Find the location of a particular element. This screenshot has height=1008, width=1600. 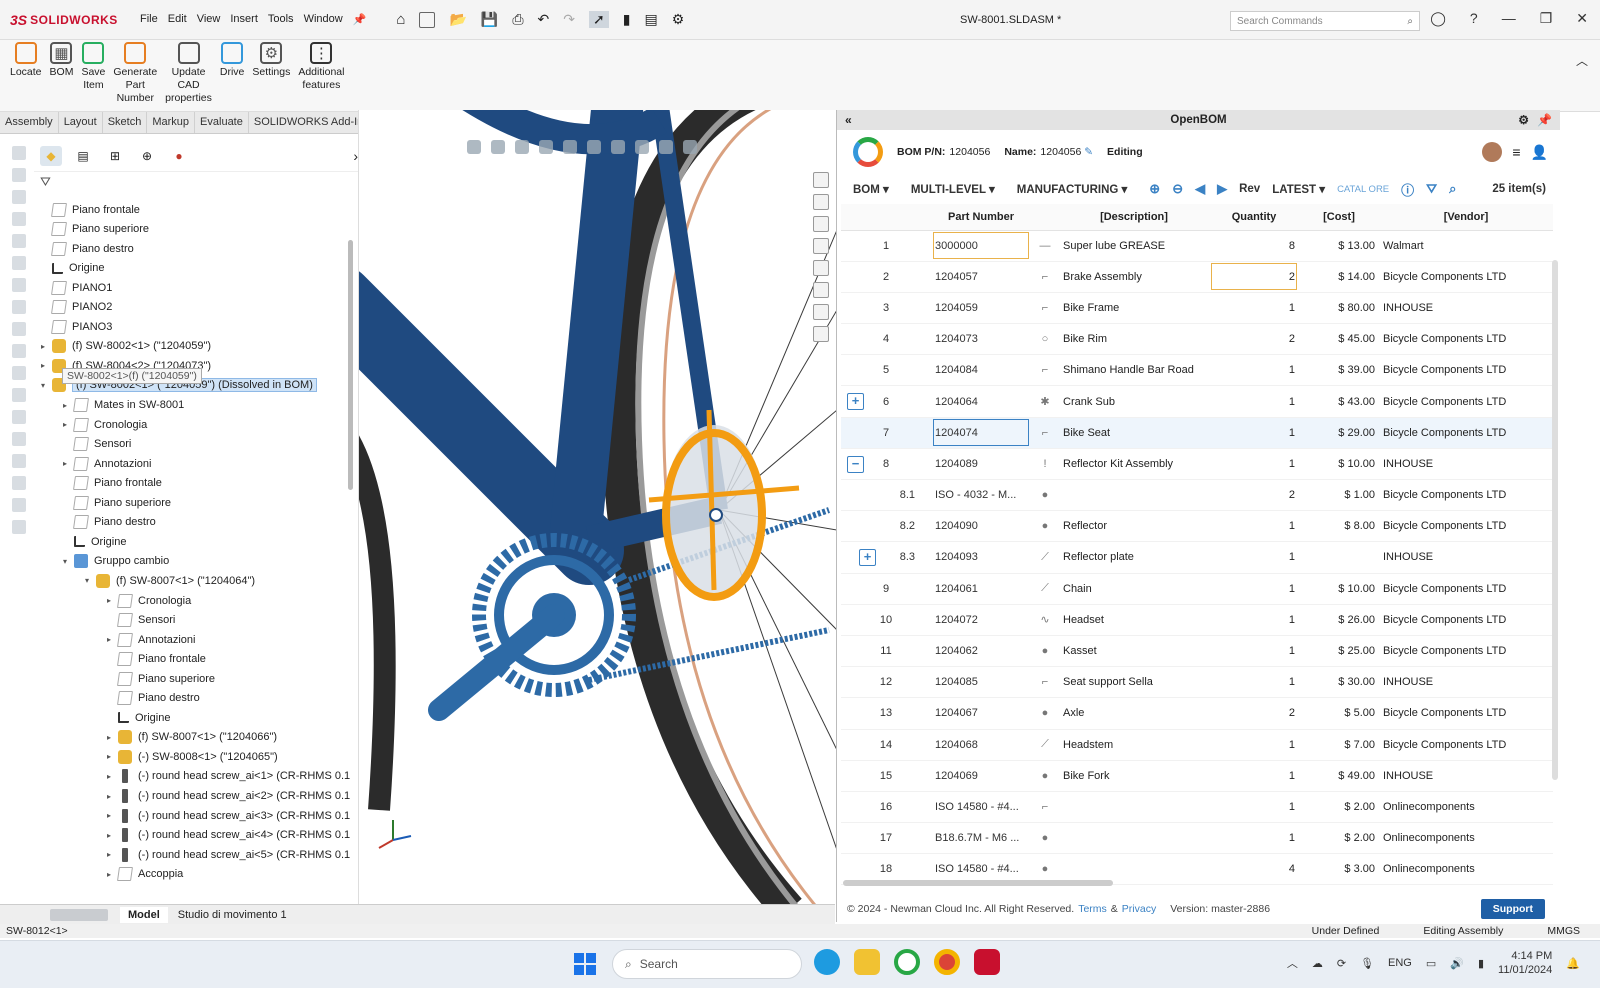

quantity-cell: 4 is located at coordinates (1254, 869).